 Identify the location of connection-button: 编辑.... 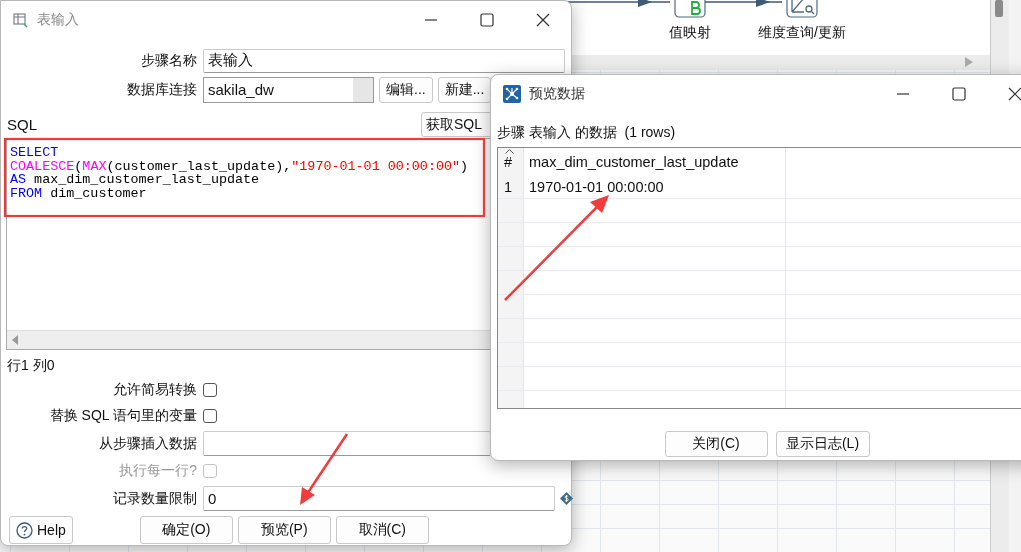
(406, 89).